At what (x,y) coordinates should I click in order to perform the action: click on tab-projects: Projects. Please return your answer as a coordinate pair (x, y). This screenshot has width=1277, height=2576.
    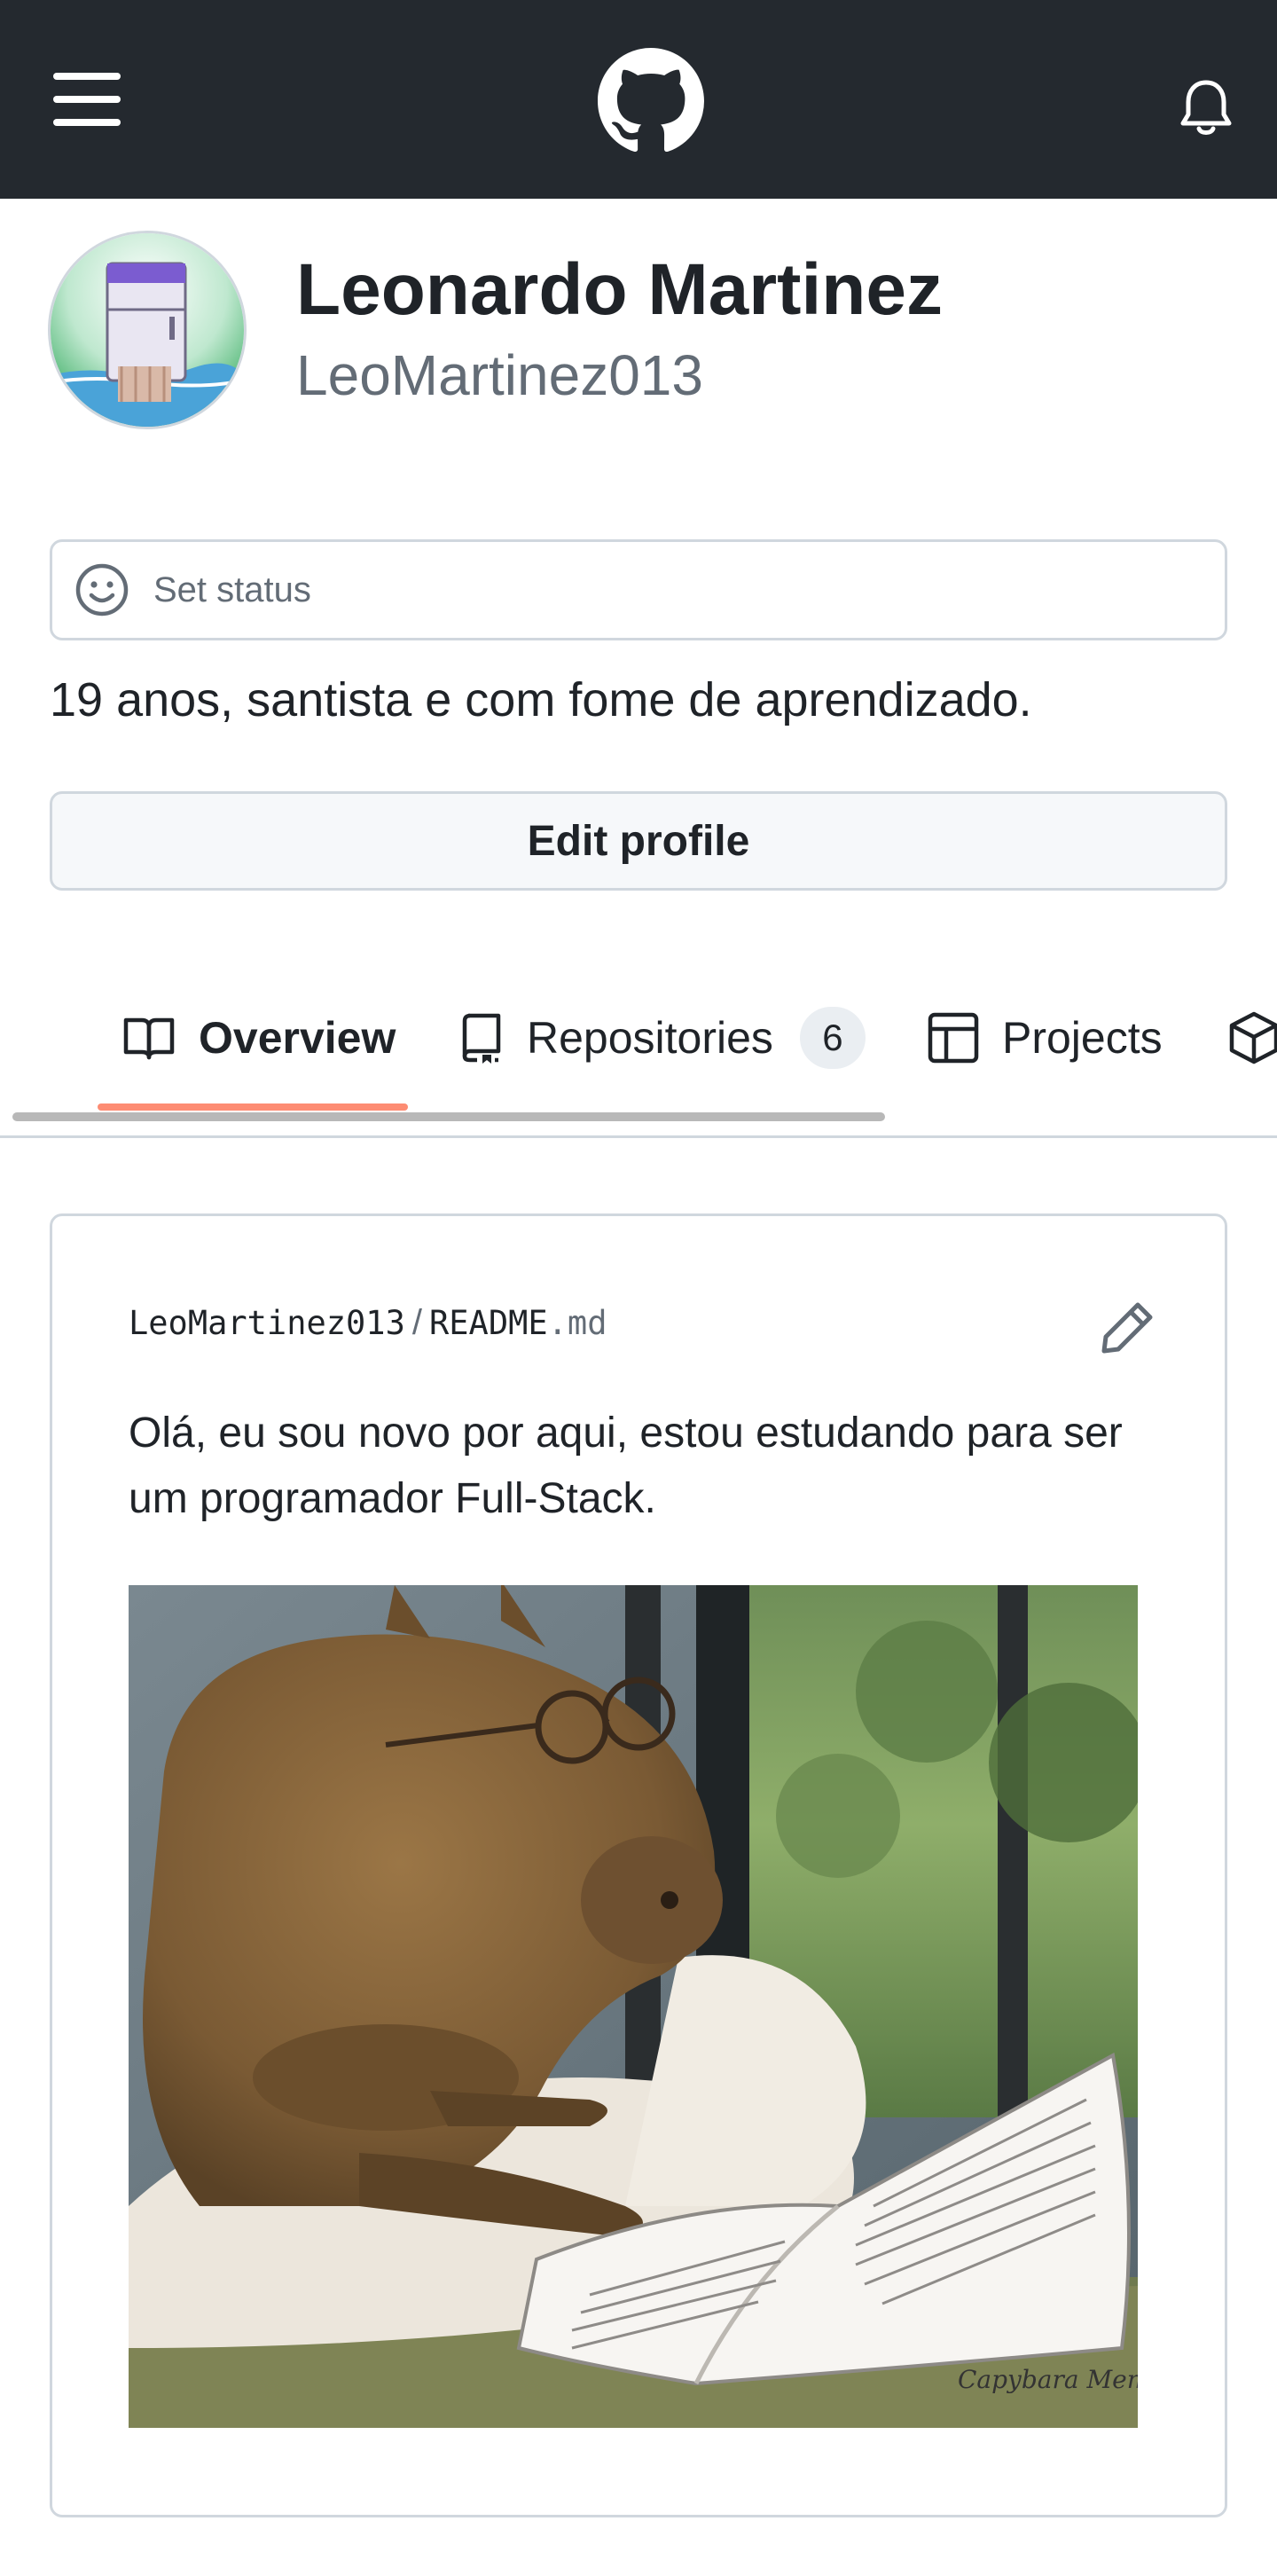
    Looking at the image, I should click on (1045, 1038).